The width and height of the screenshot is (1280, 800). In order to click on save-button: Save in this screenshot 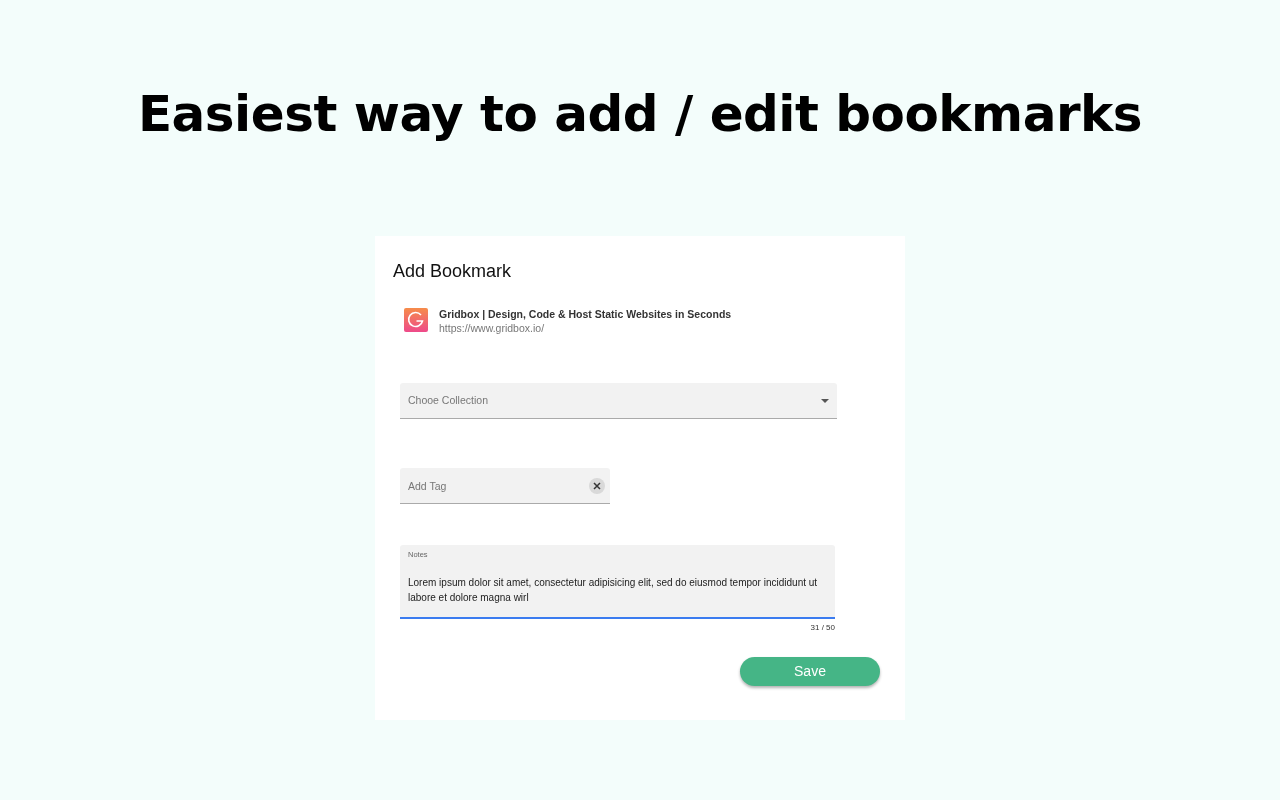, I will do `click(810, 671)`.